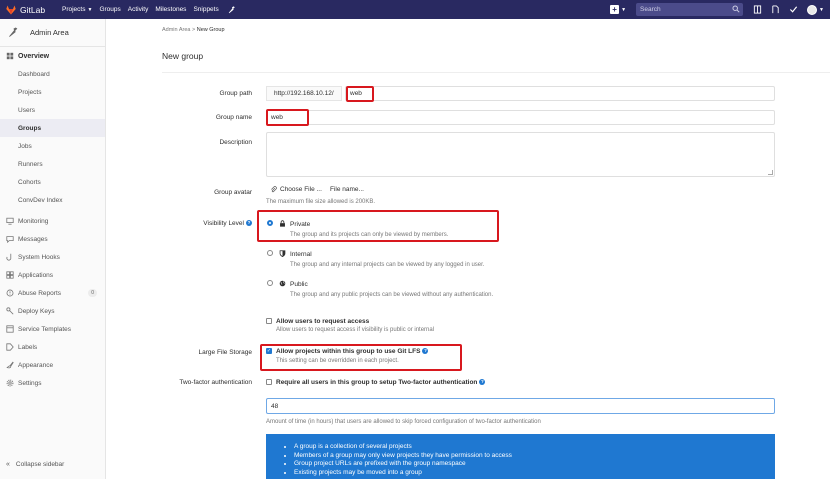 This screenshot has height=479, width=830. Describe the element at coordinates (52, 347) in the screenshot. I see `sidebar-item-labels: Labels` at that location.